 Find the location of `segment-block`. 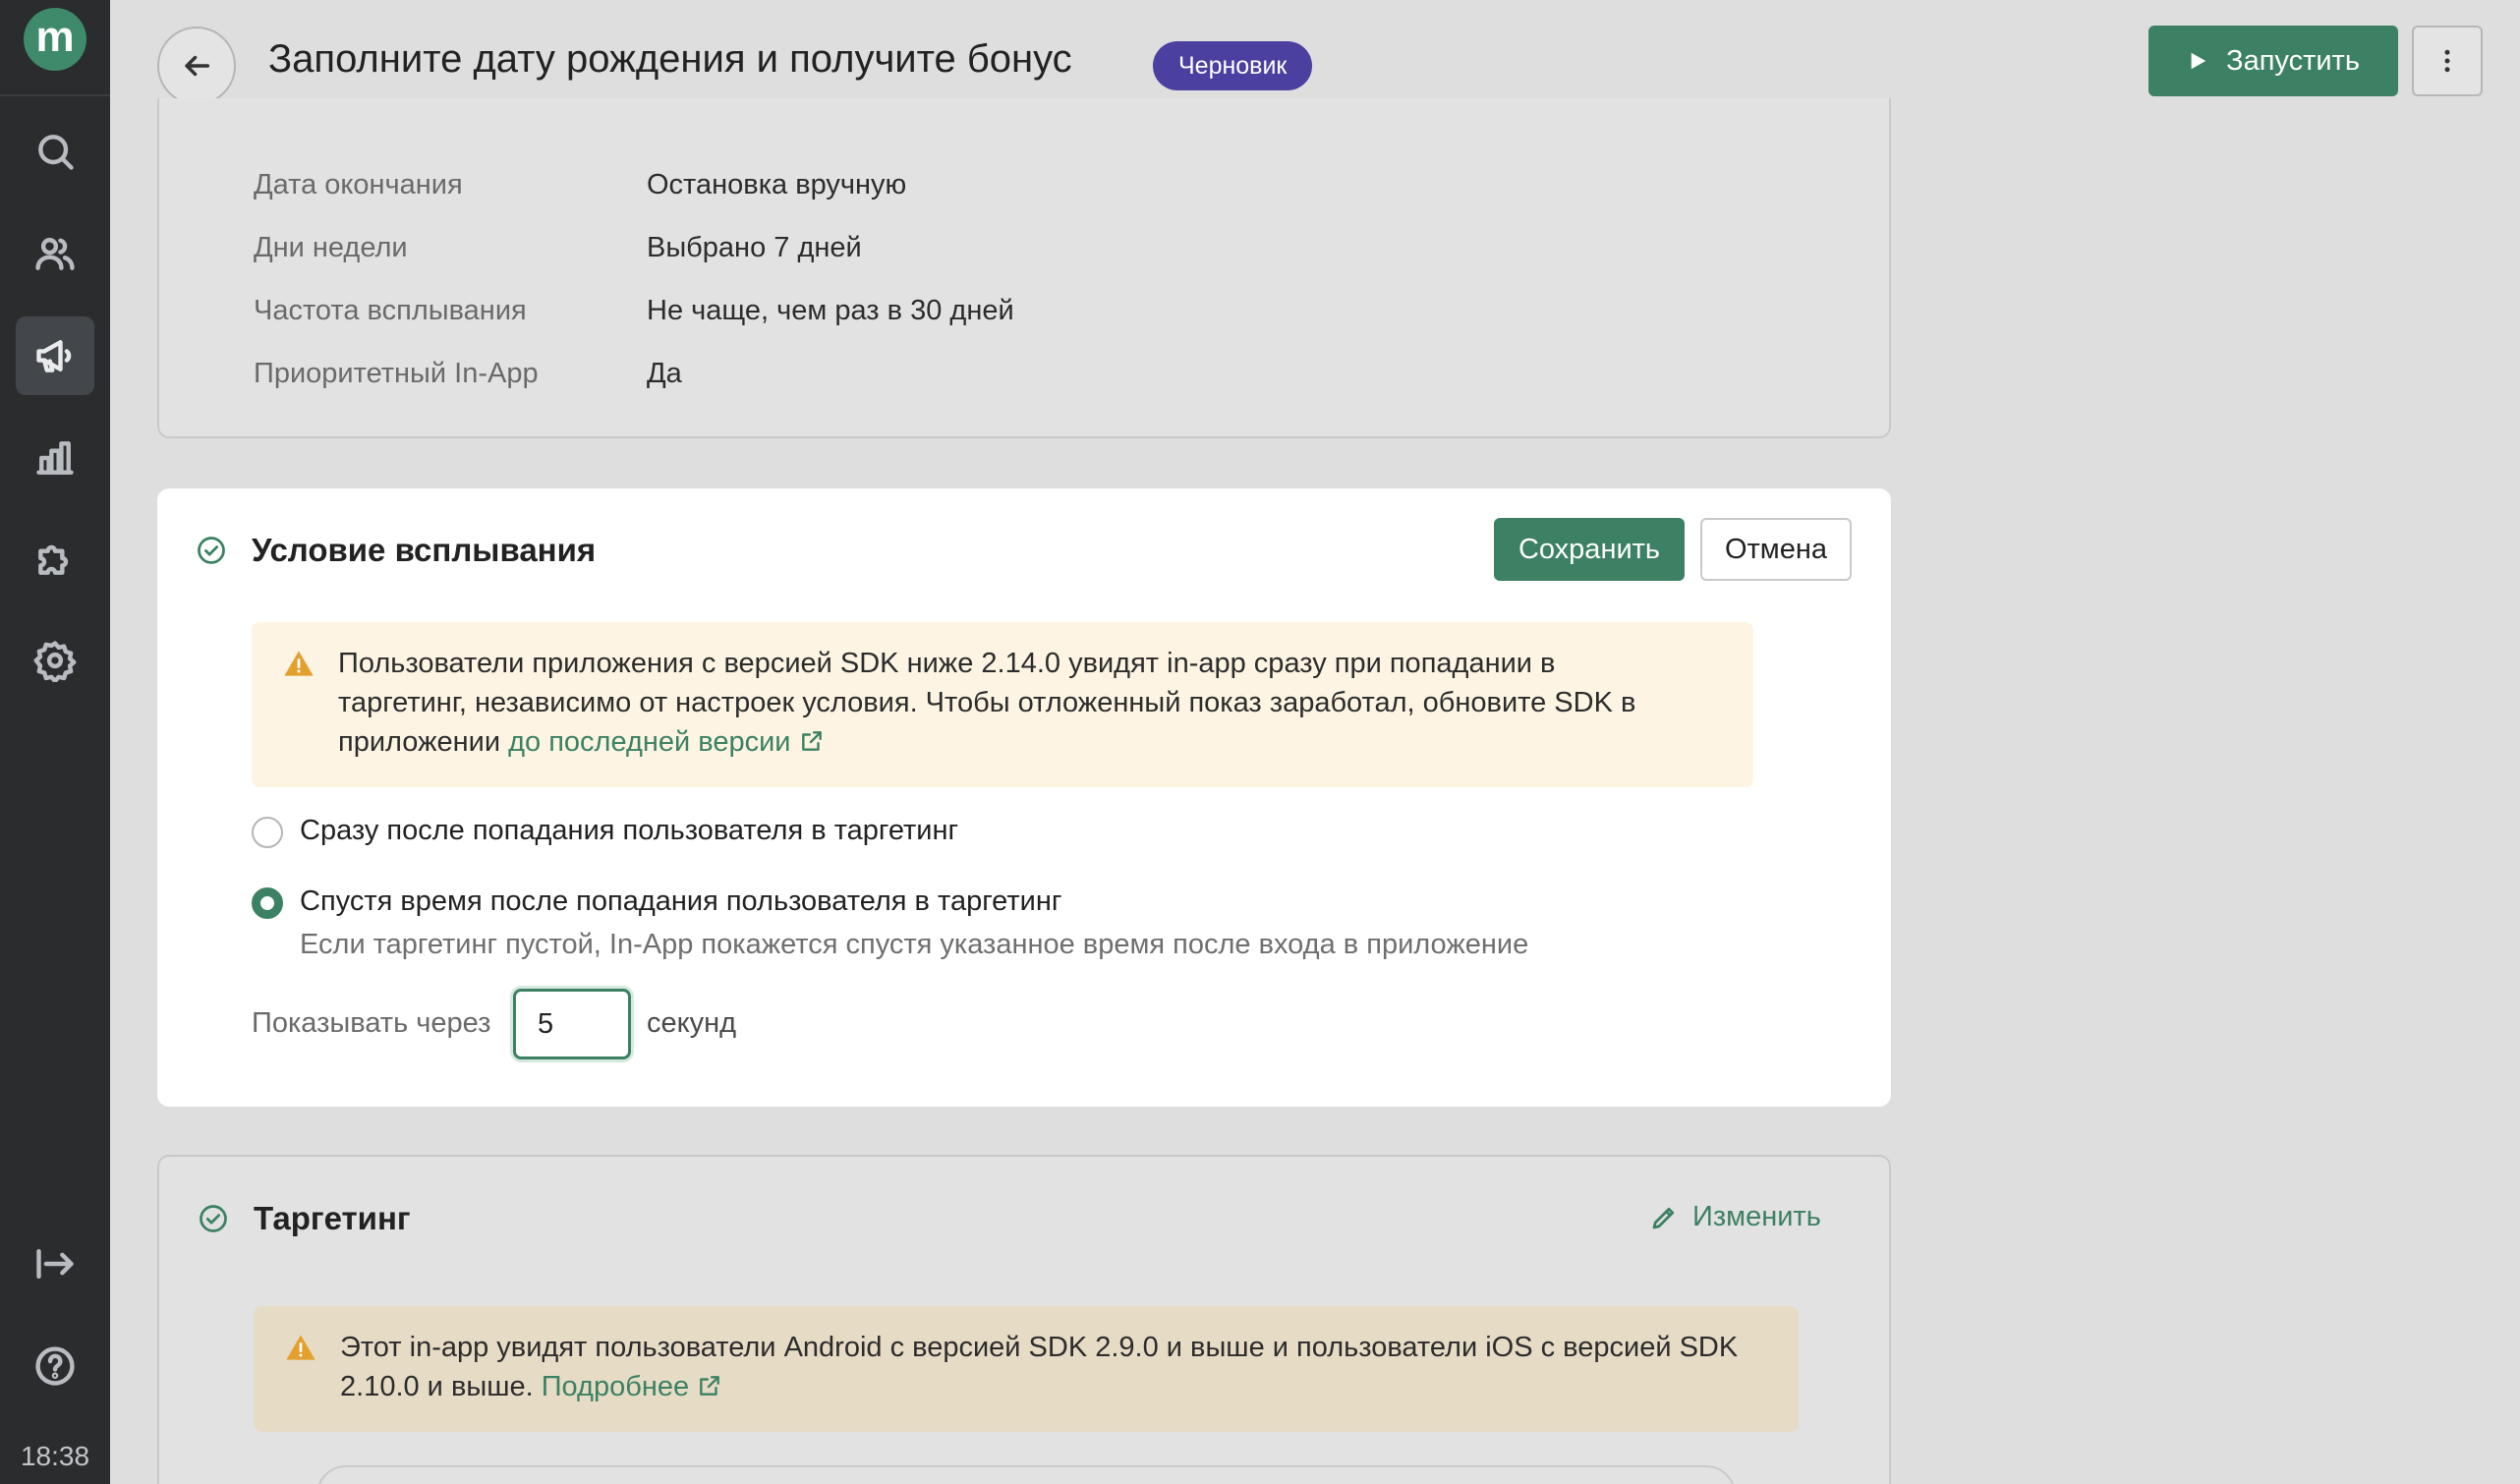

segment-block is located at coordinates (1026, 1474).